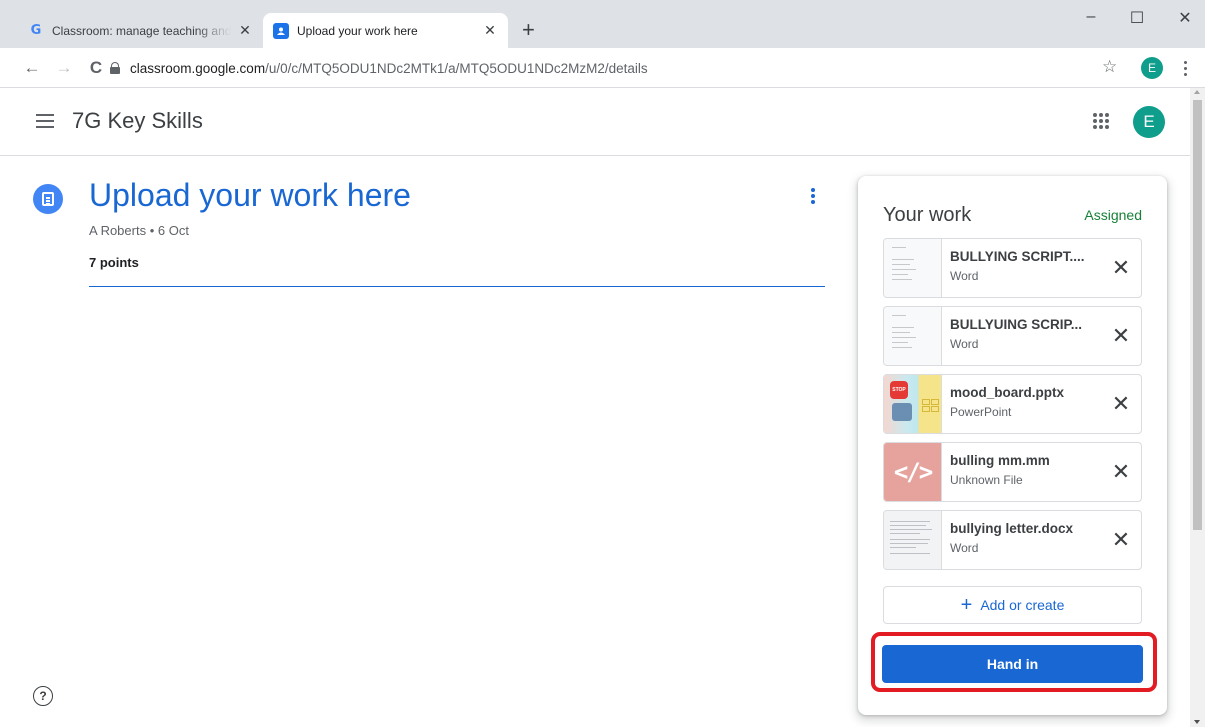 This screenshot has width=1205, height=727. I want to click on divider, so click(457, 286).